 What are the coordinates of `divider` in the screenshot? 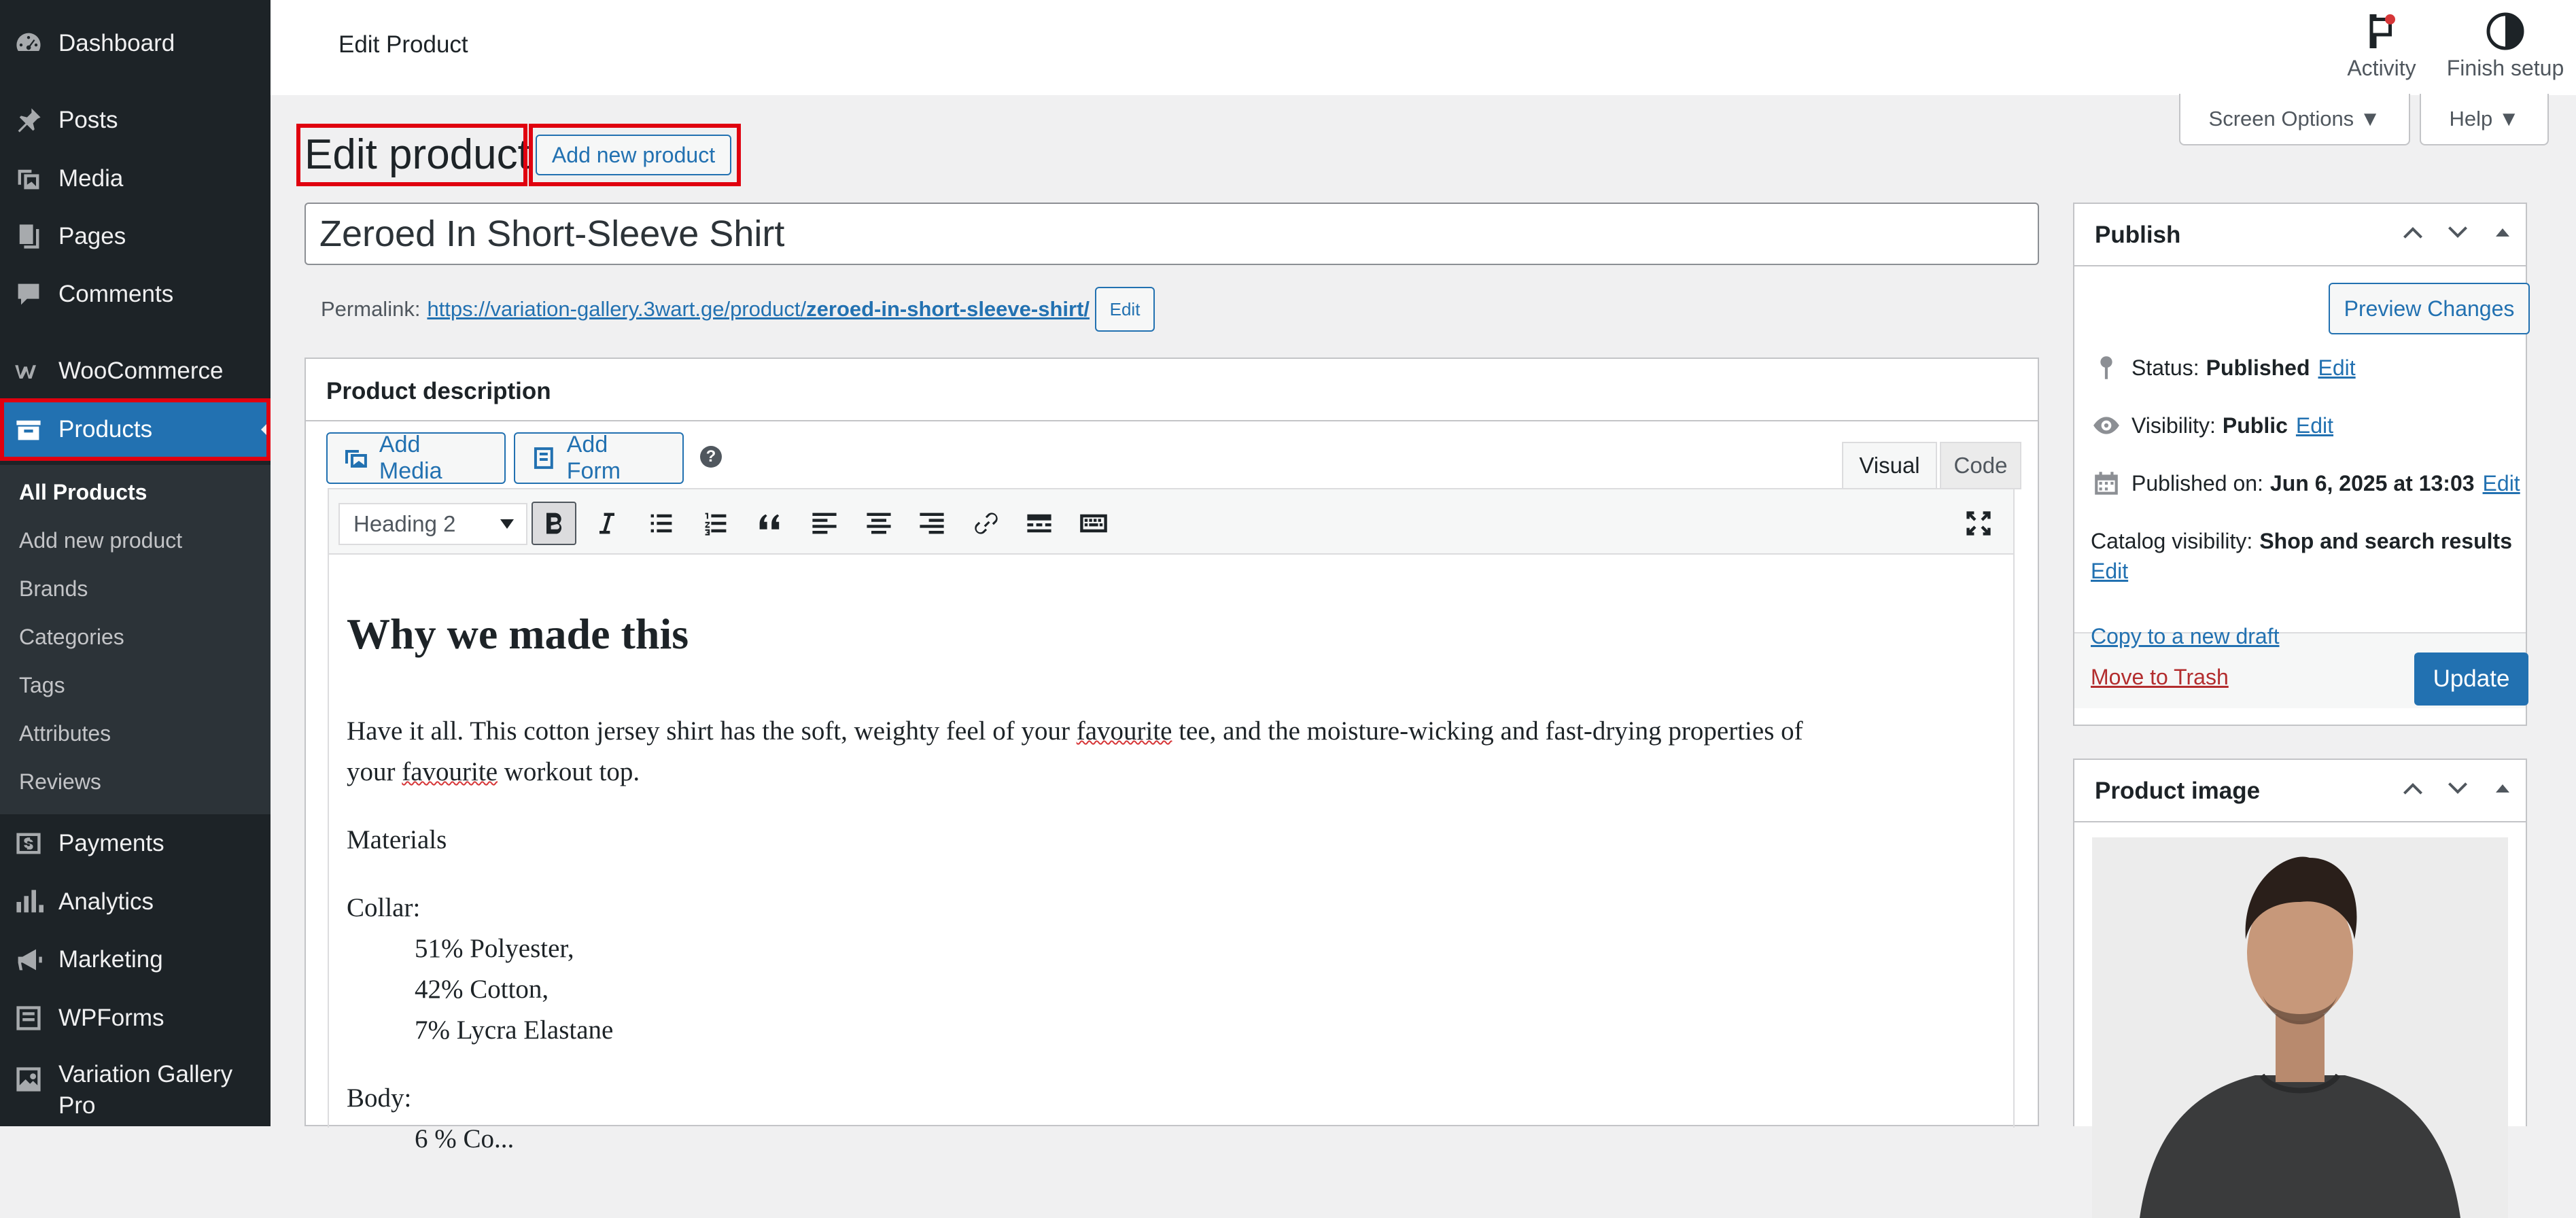 It's located at (1172, 420).